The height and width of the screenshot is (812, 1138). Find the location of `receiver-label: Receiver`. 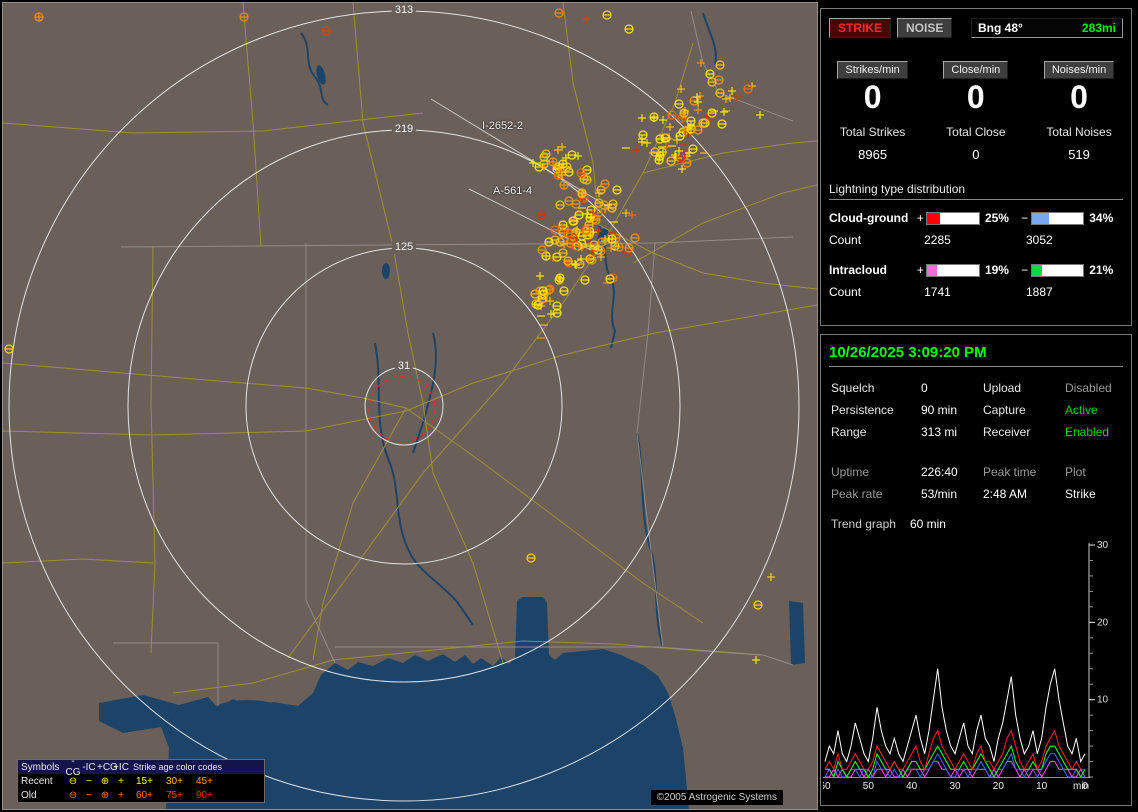

receiver-label: Receiver is located at coordinates (1007, 432).